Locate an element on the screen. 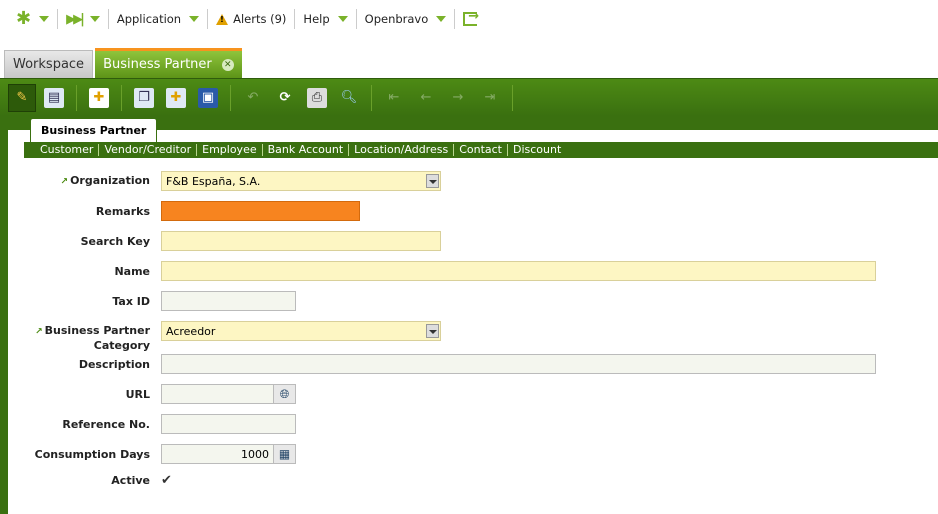 This screenshot has width=938, height=514. description-input is located at coordinates (518, 364).